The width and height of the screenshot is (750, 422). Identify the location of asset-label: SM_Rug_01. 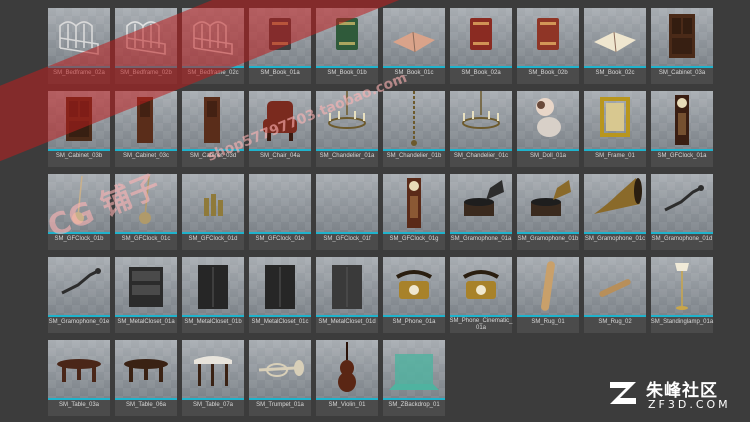
(548, 322).